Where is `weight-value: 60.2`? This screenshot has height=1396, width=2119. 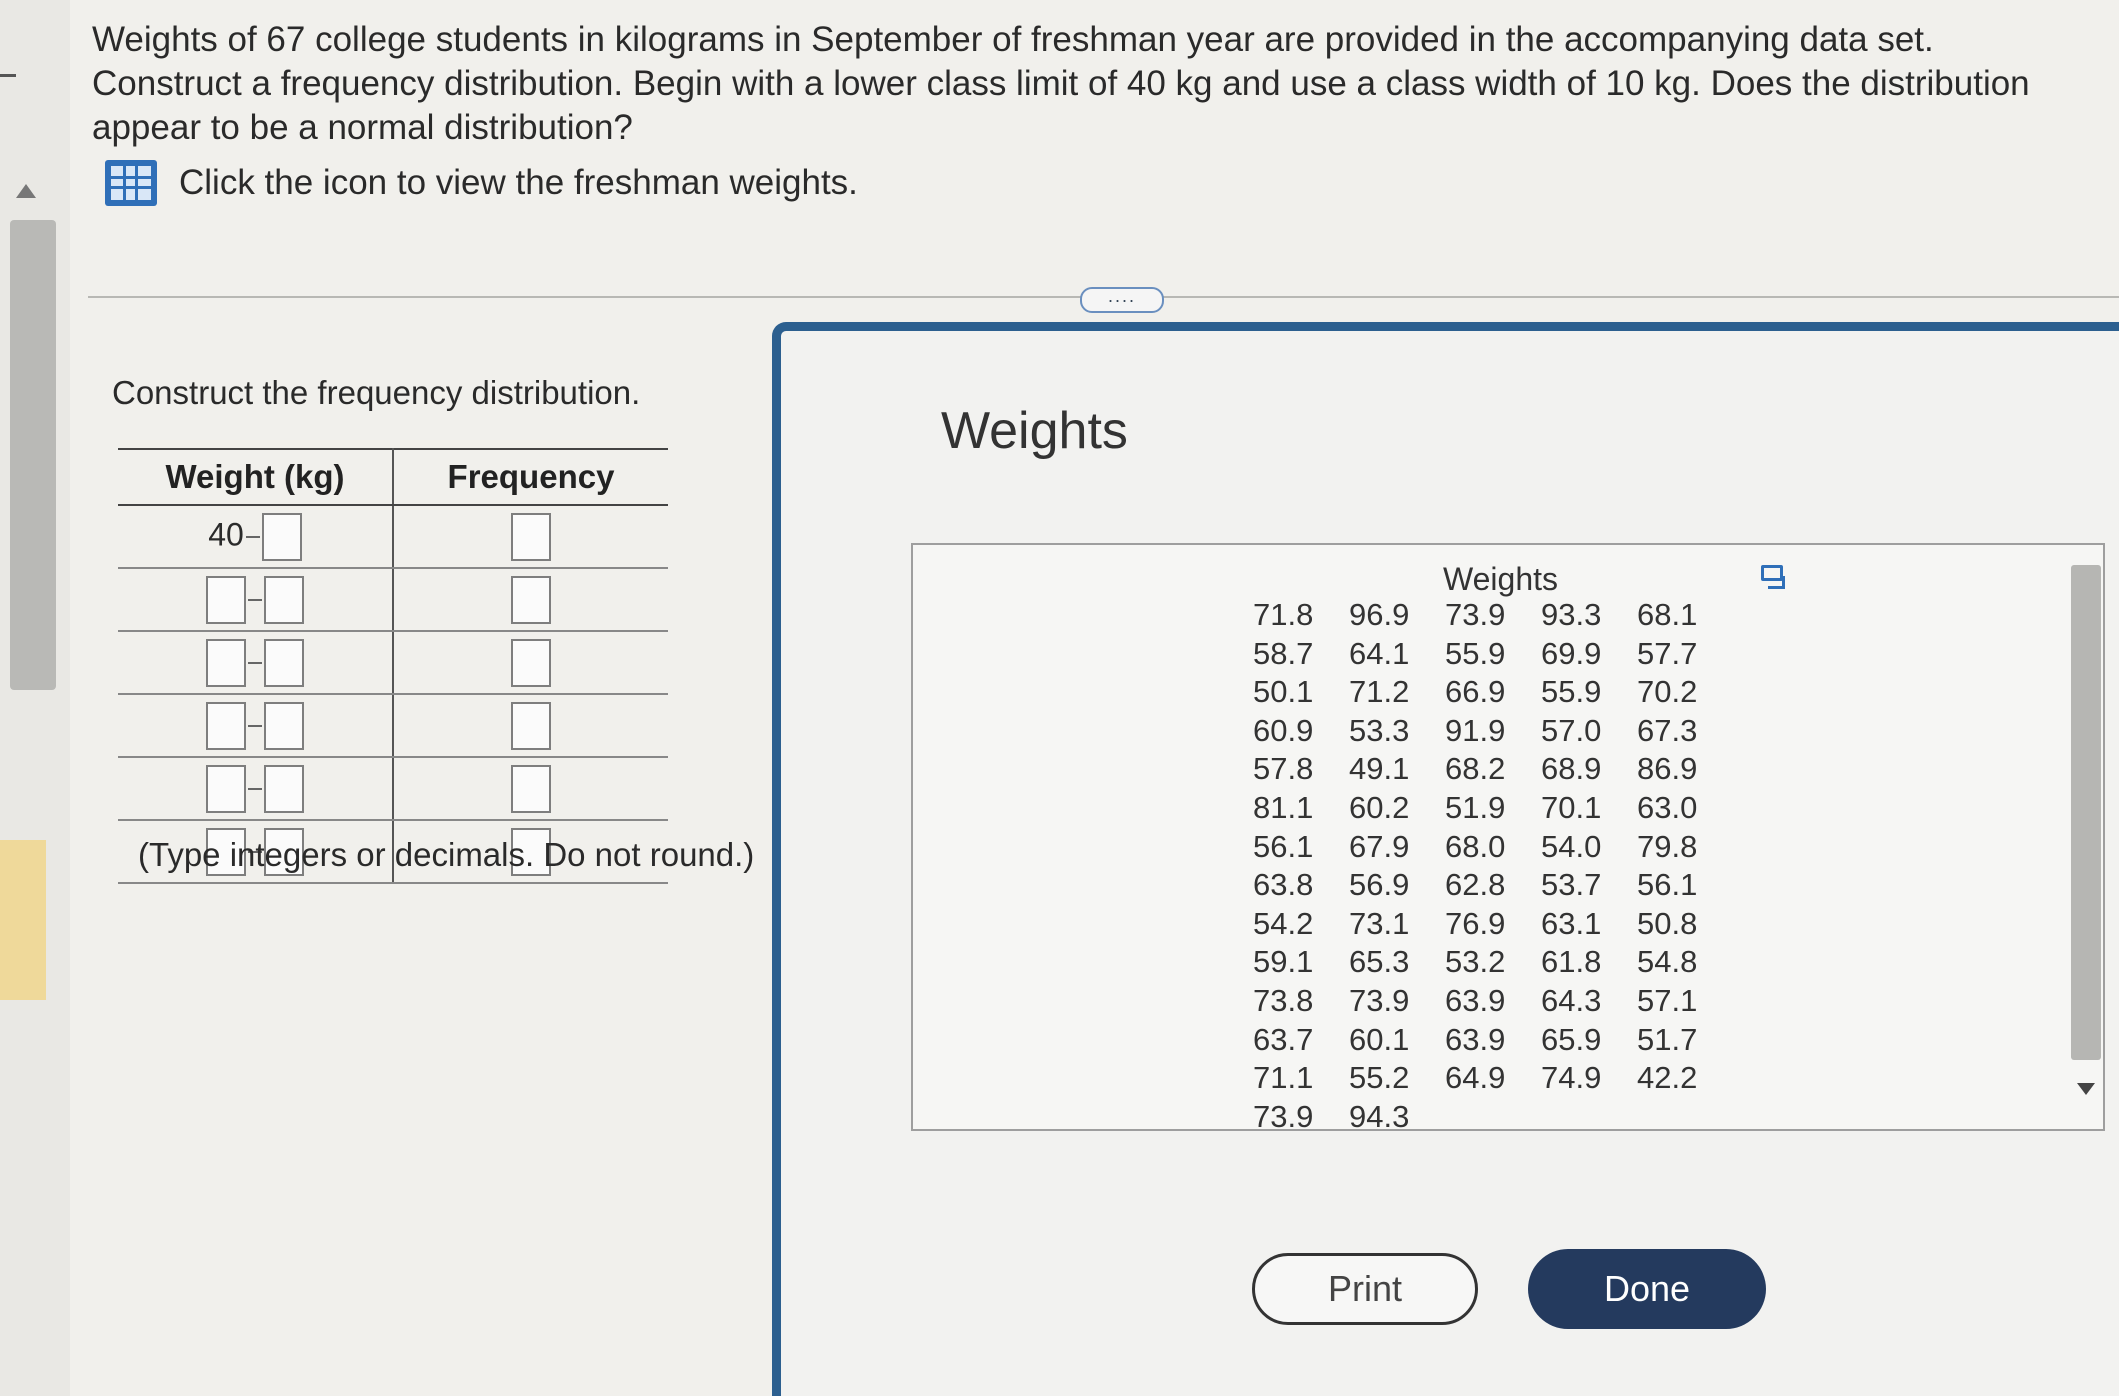 weight-value: 60.2 is located at coordinates (1379, 807).